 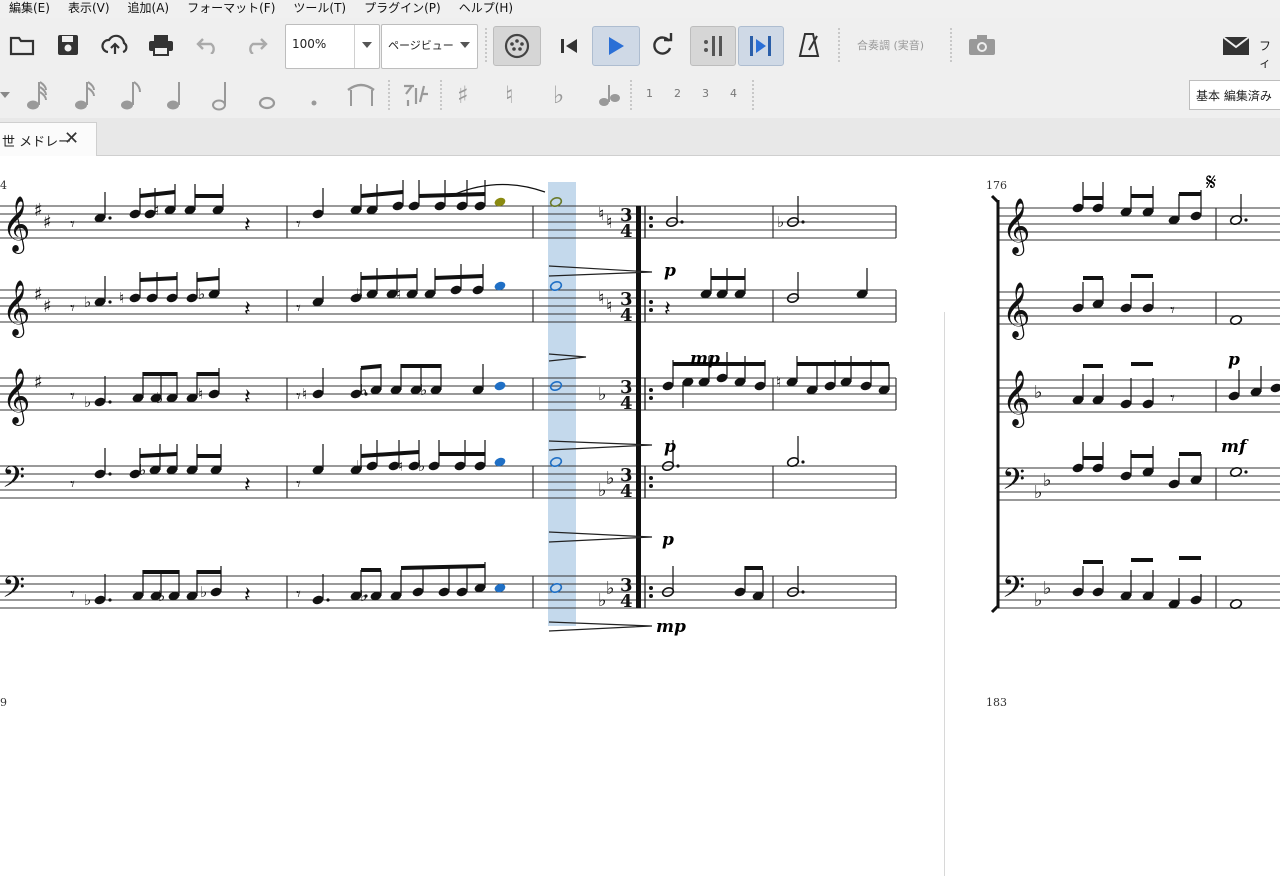 What do you see at coordinates (402, 8) in the screenshot?
I see `menu-plugins: プラグイン(P)` at bounding box center [402, 8].